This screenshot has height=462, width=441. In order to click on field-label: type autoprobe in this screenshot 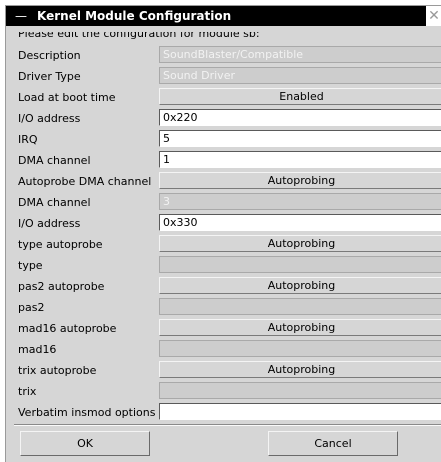, I will do `click(60, 244)`.